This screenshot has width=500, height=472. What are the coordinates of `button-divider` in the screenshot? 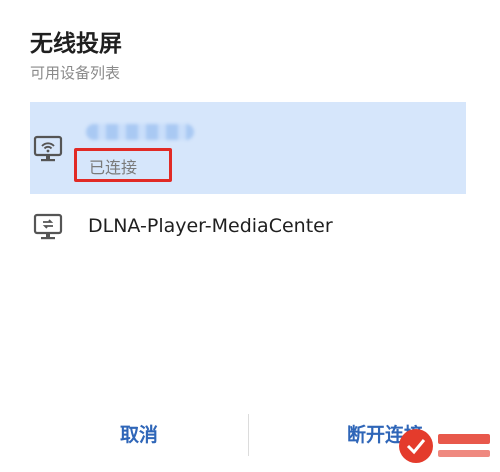 It's located at (248, 435).